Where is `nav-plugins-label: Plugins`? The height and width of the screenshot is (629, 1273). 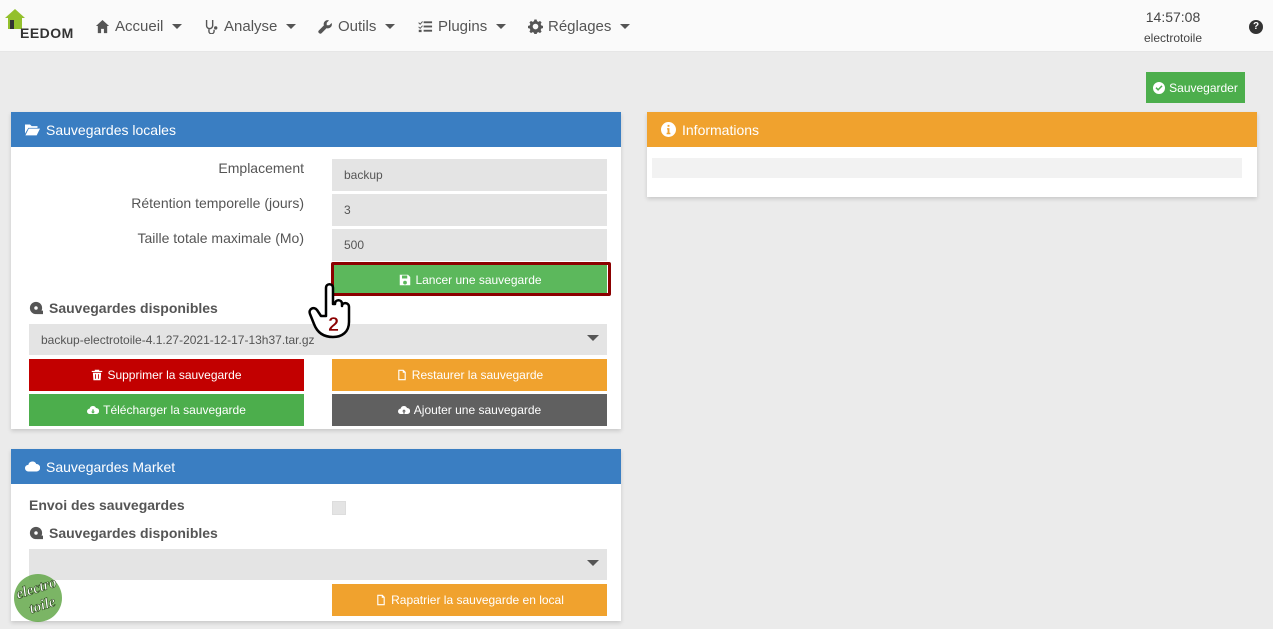
nav-plugins-label: Plugins is located at coordinates (463, 26).